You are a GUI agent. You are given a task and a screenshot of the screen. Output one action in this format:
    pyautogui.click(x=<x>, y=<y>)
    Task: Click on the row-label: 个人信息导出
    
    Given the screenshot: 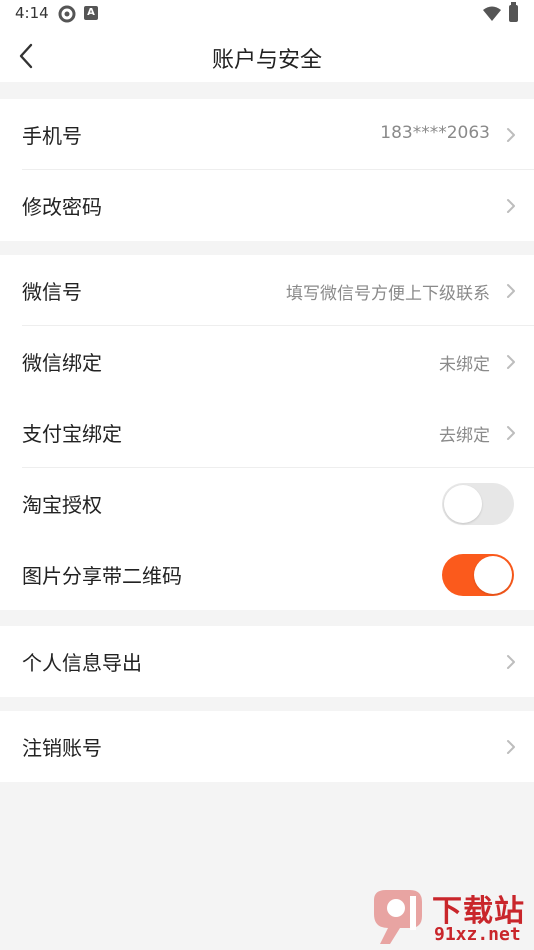 What is the action you would take?
    pyautogui.click(x=82, y=663)
    